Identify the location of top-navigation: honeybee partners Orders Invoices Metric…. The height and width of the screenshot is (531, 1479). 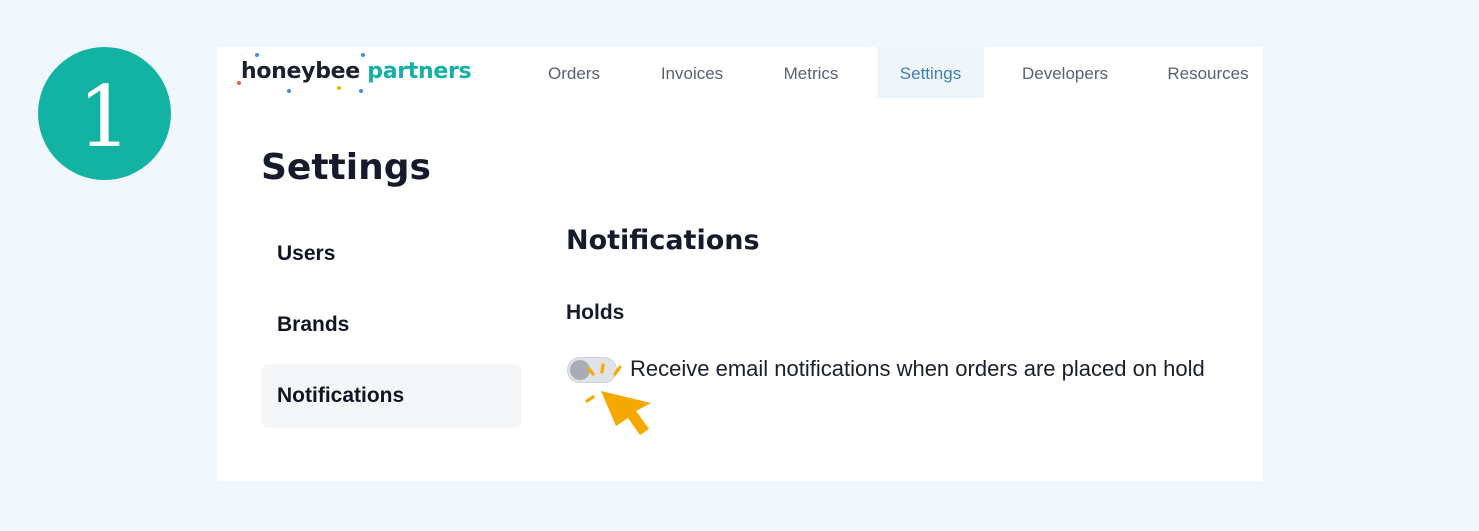
(739, 73).